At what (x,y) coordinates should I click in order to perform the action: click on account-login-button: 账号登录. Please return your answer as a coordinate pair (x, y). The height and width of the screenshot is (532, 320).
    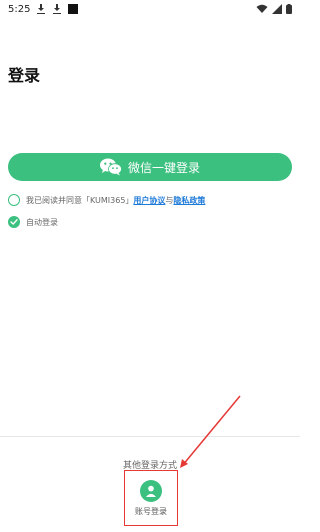
    Looking at the image, I should click on (151, 498).